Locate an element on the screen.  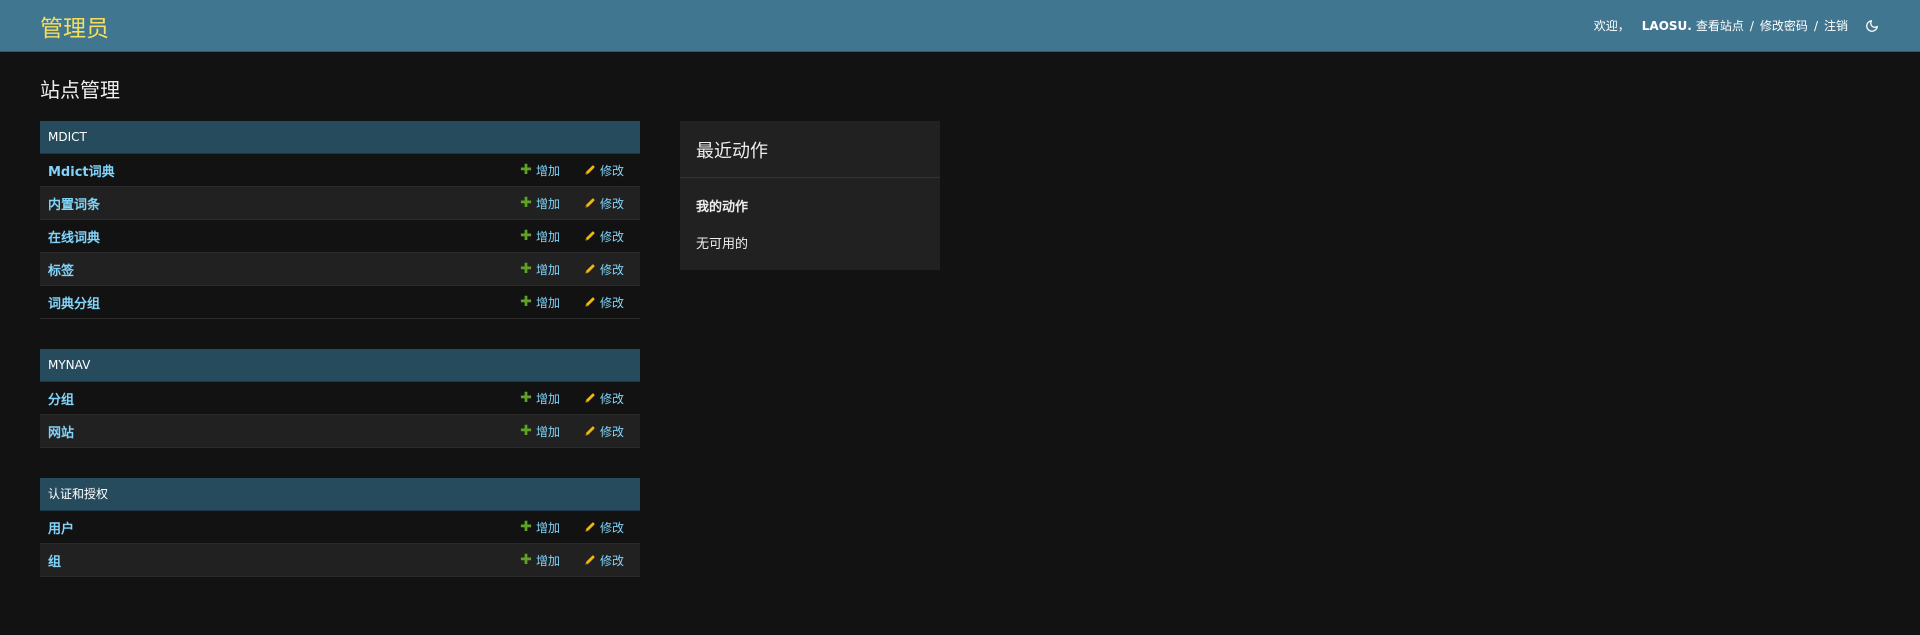
model-row: 内置词条 ✚ 增加 修改 is located at coordinates (340, 203).